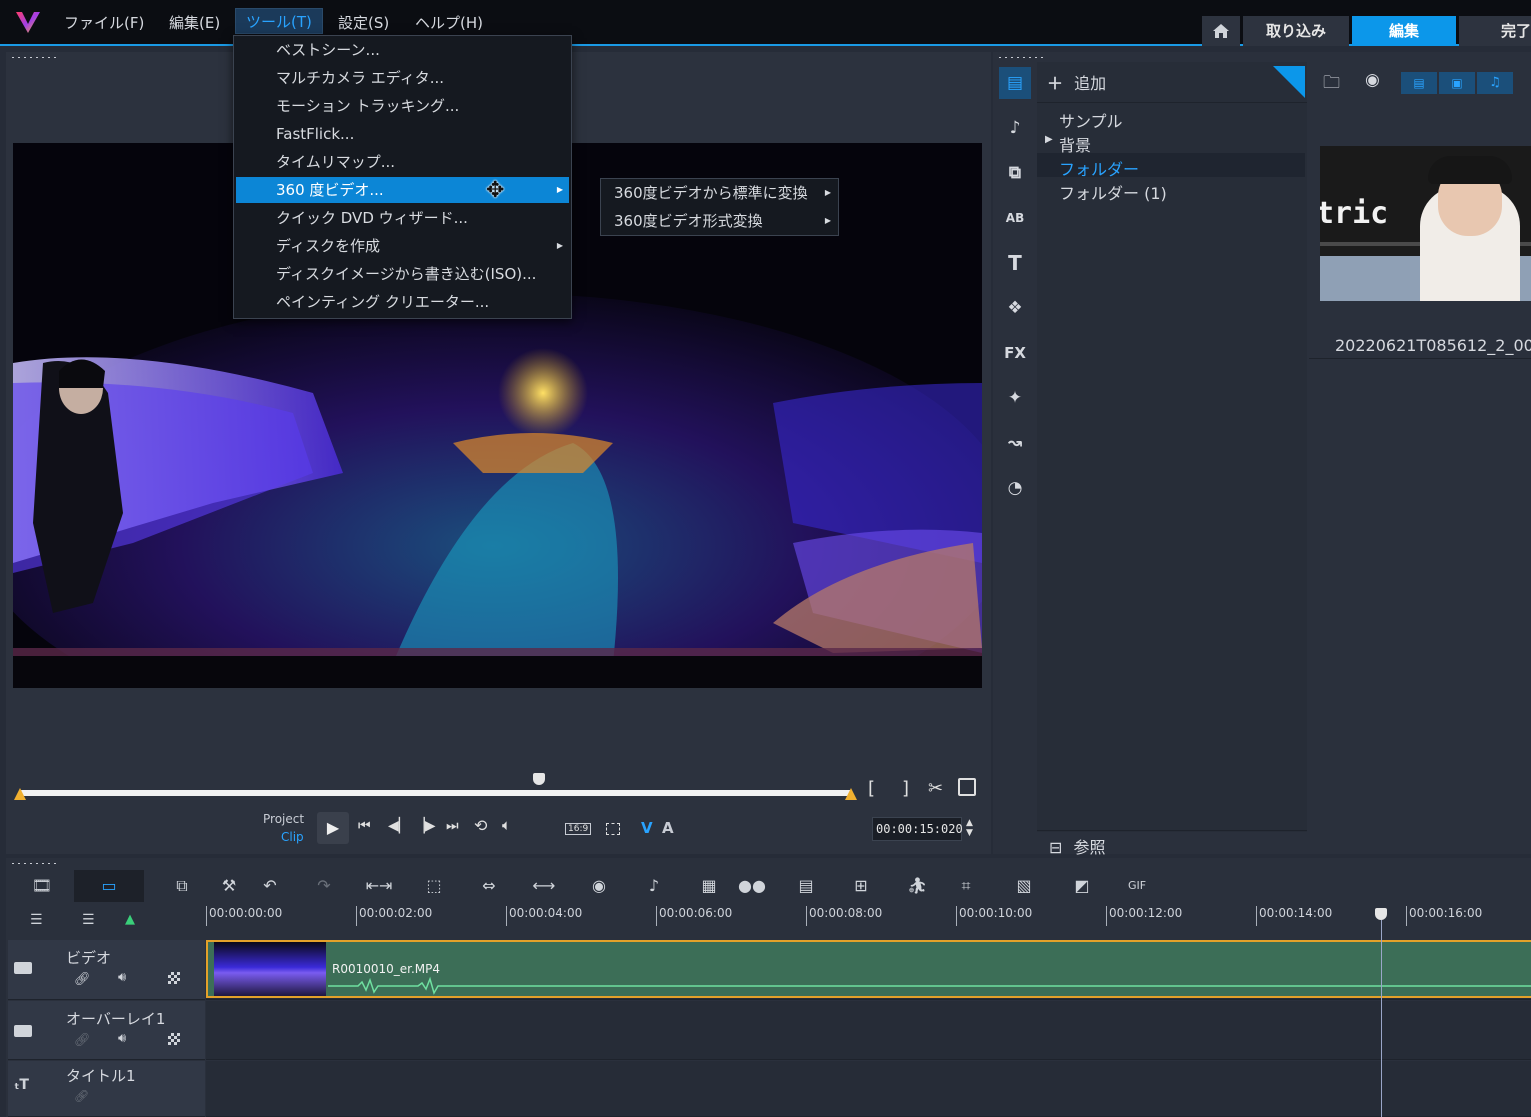 The width and height of the screenshot is (1531, 1117). What do you see at coordinates (1331, 84) in the screenshot?
I see `import-media-icon: 🗀︎` at bounding box center [1331, 84].